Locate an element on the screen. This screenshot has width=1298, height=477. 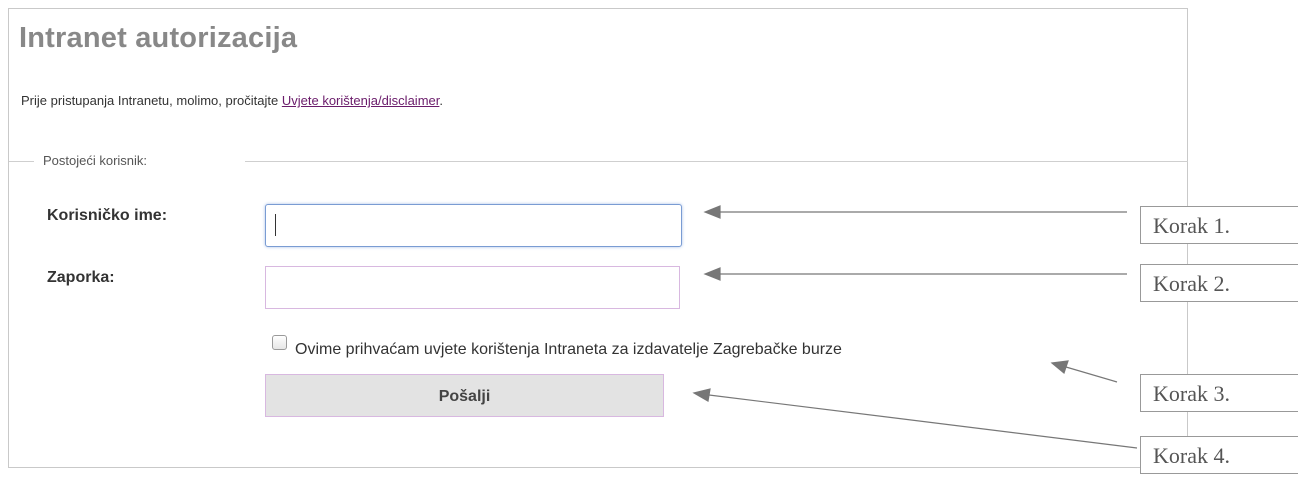
terms-checkbox is located at coordinates (279, 342).